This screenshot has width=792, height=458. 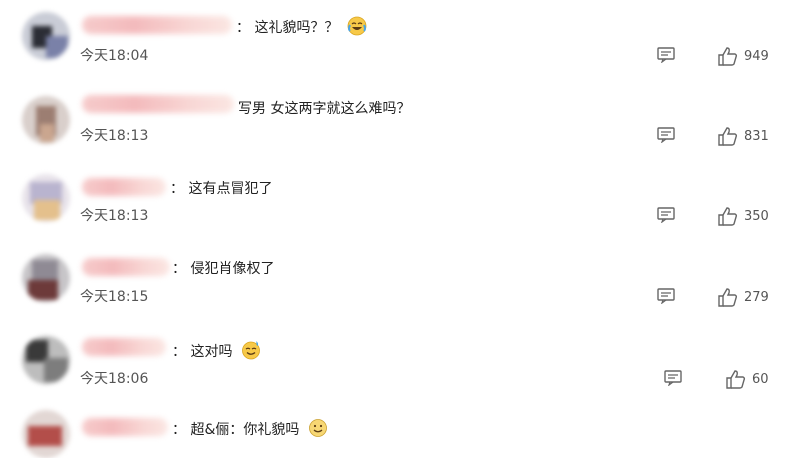 I want to click on like-button: 350, so click(x=743, y=216).